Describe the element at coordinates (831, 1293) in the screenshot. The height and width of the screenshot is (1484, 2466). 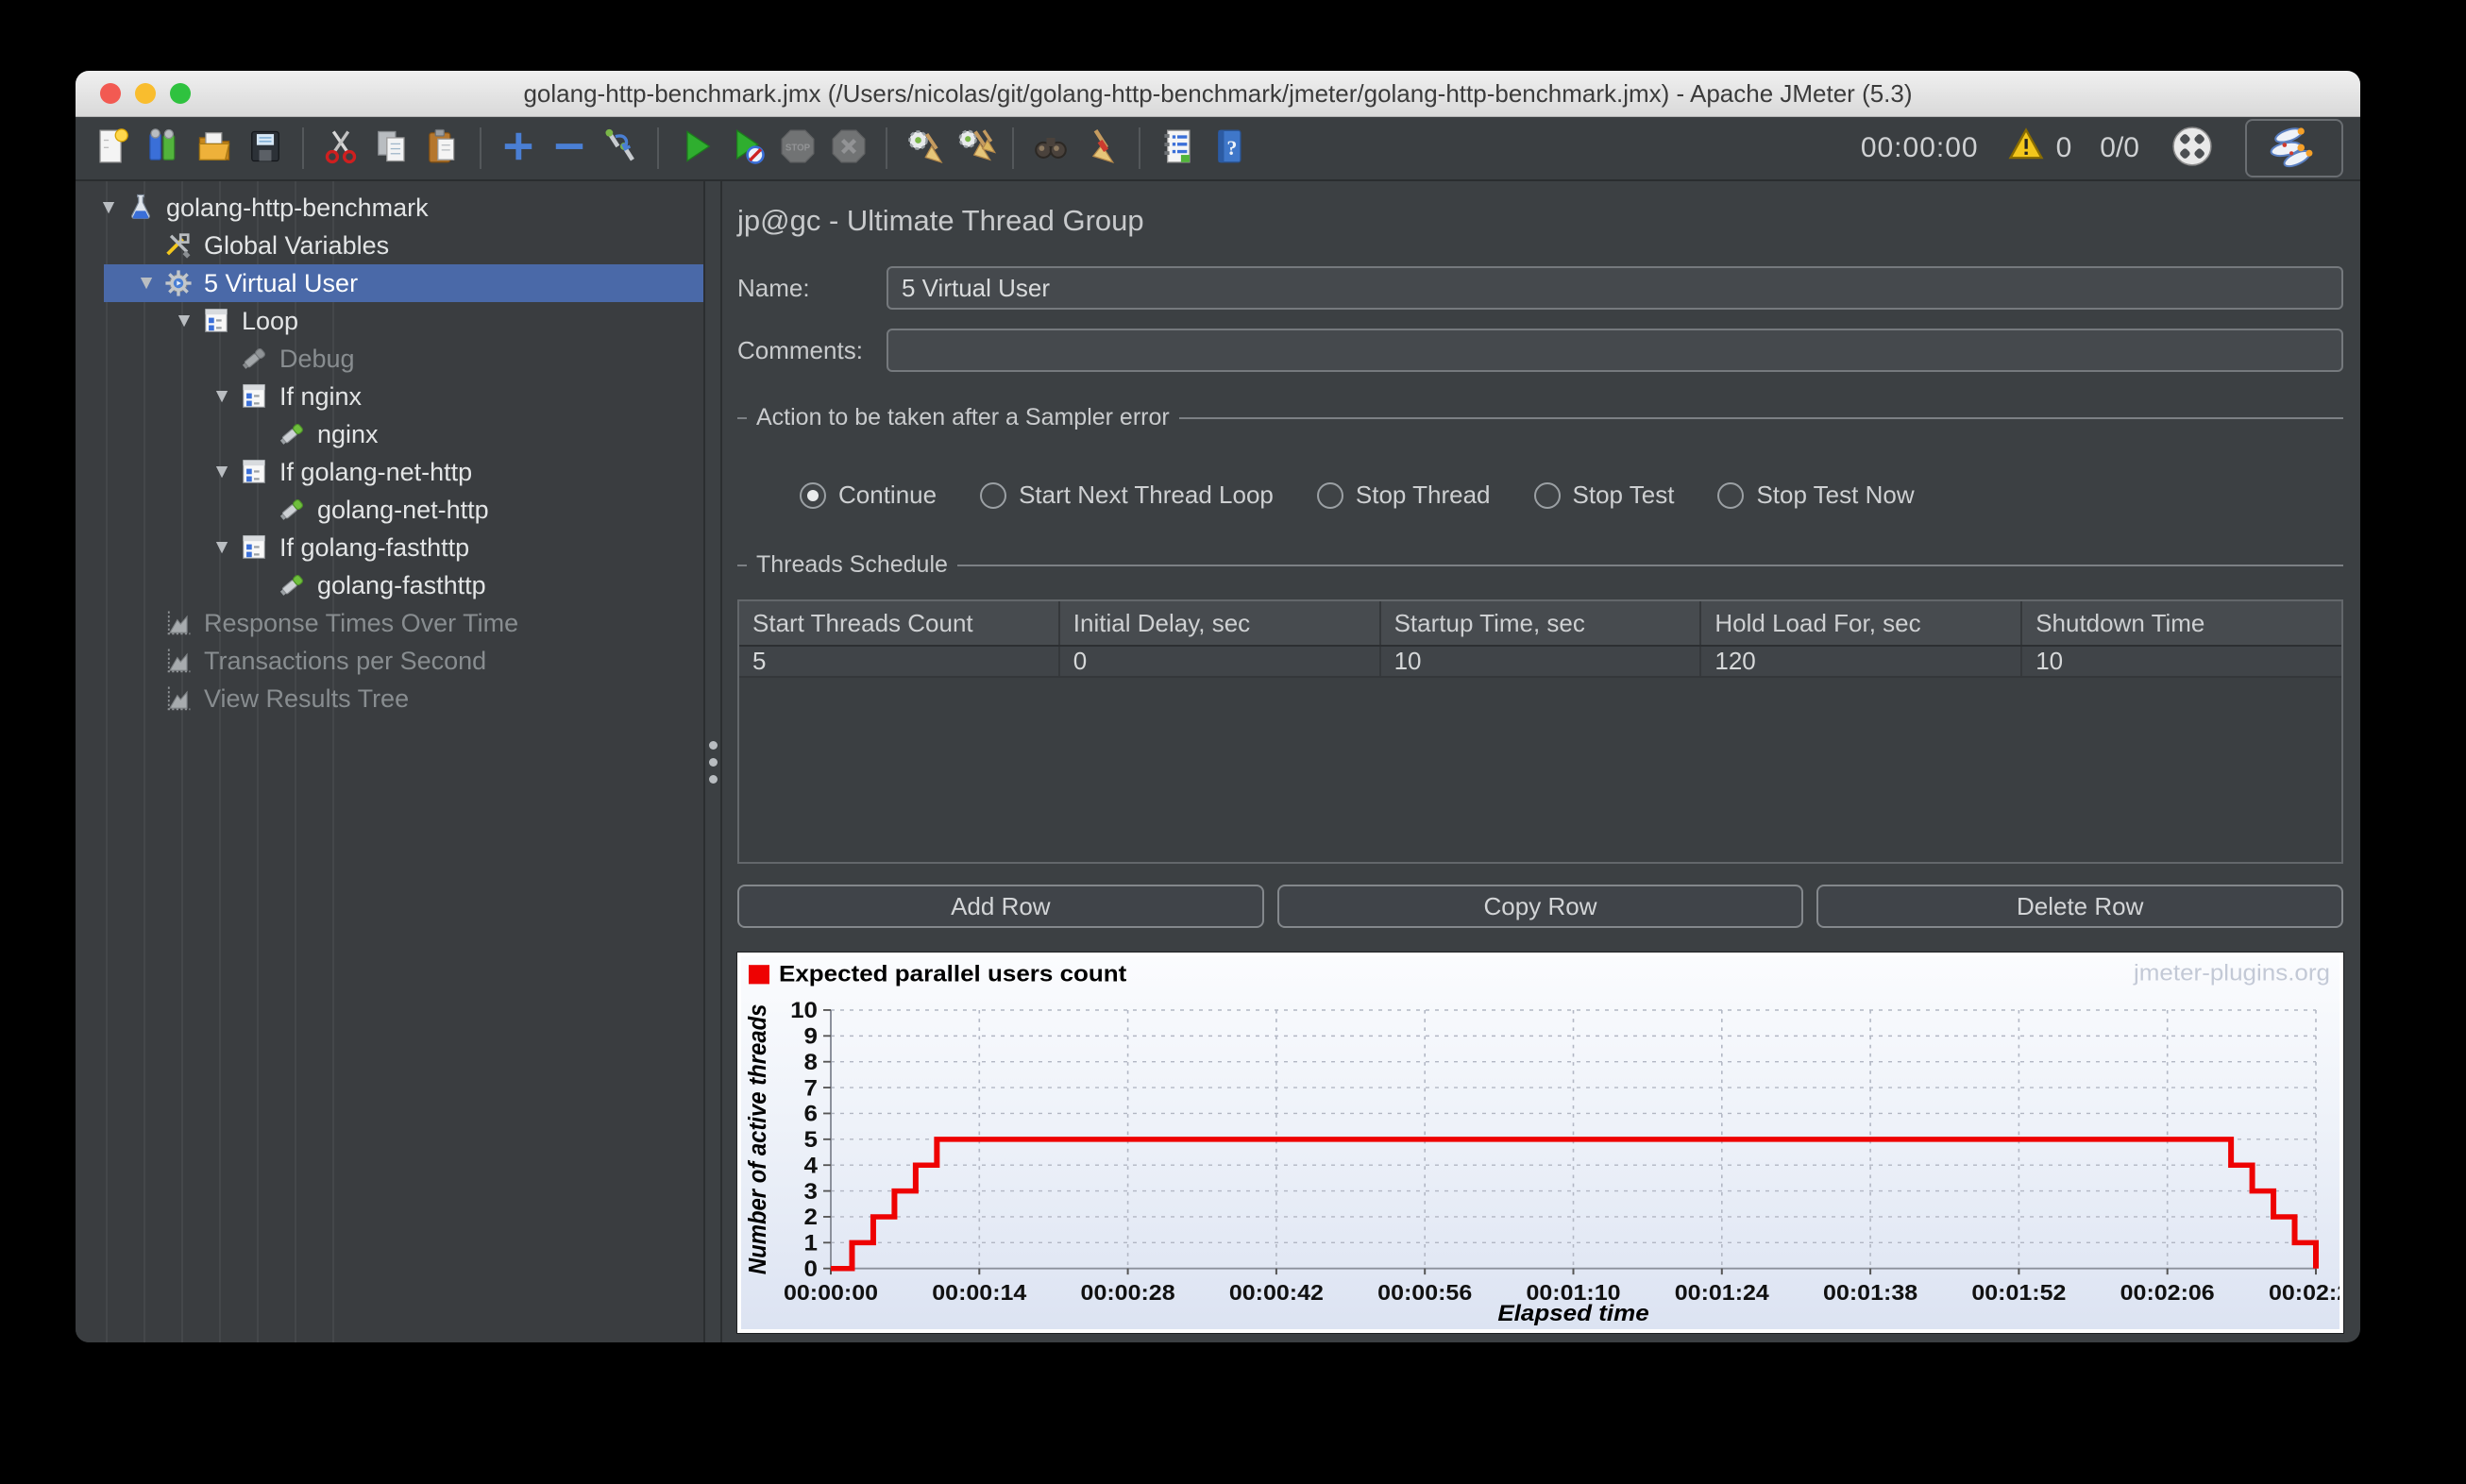
I see `svg-text: 00:00:00` at that location.